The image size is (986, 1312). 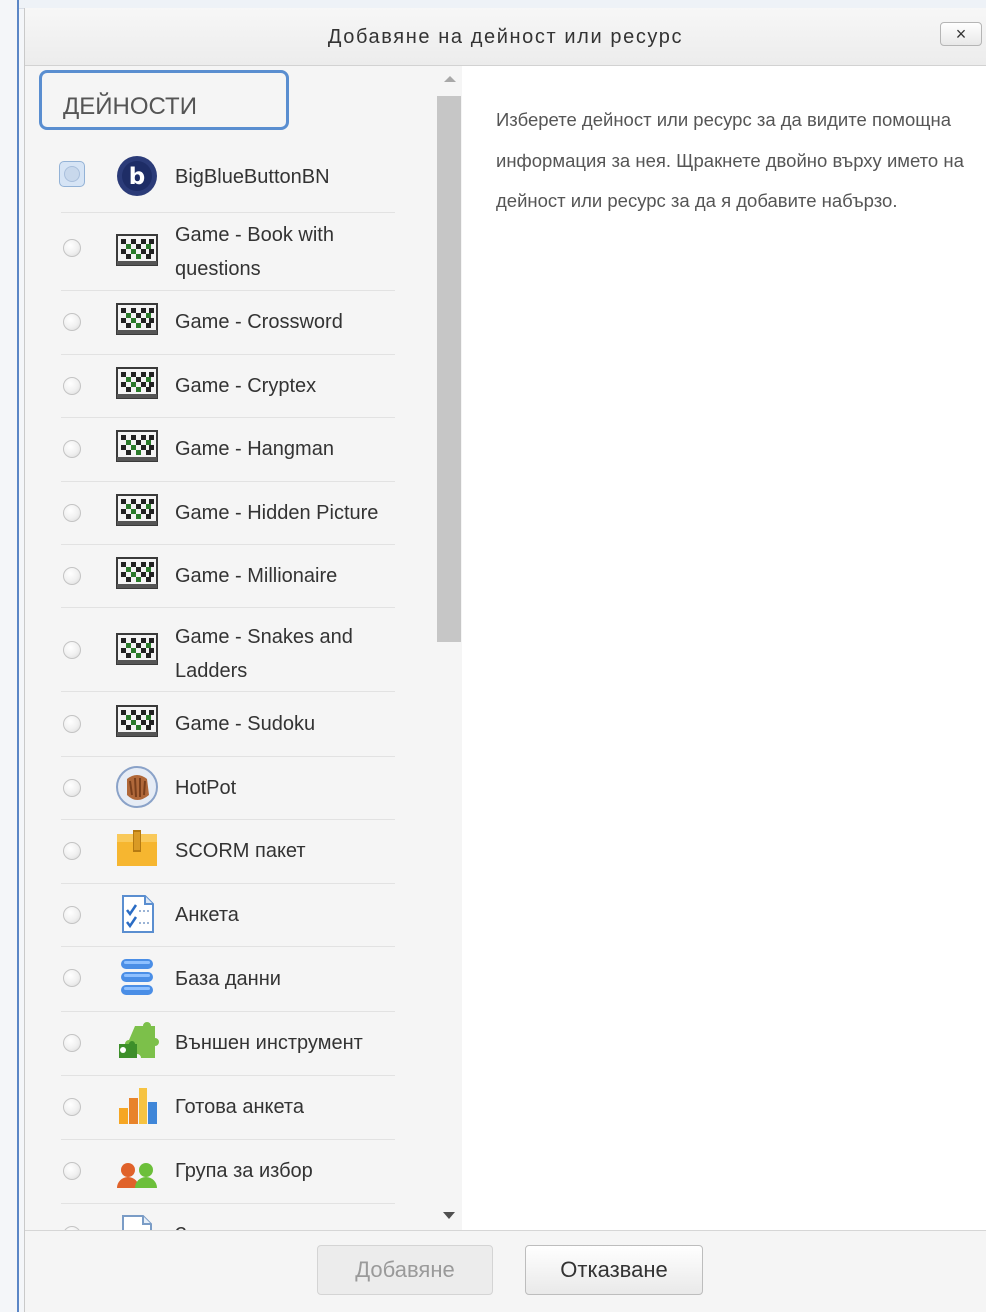 I want to click on group-choice-icon, so click(x=137, y=1175).